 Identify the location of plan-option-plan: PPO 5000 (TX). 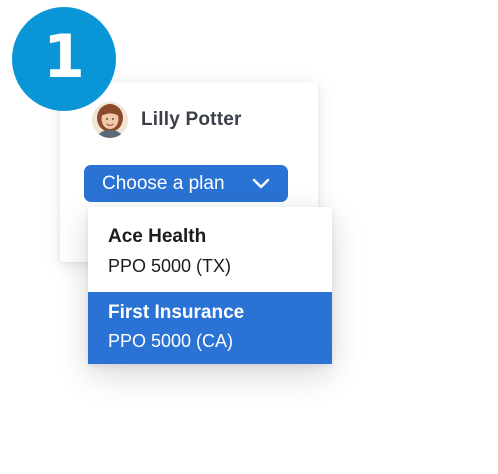
(170, 266).